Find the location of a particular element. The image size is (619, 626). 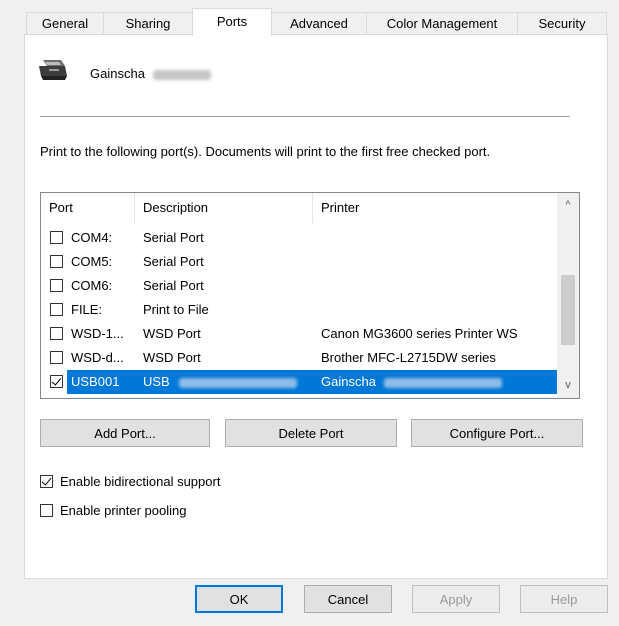

tab-general: General is located at coordinates (65, 23).